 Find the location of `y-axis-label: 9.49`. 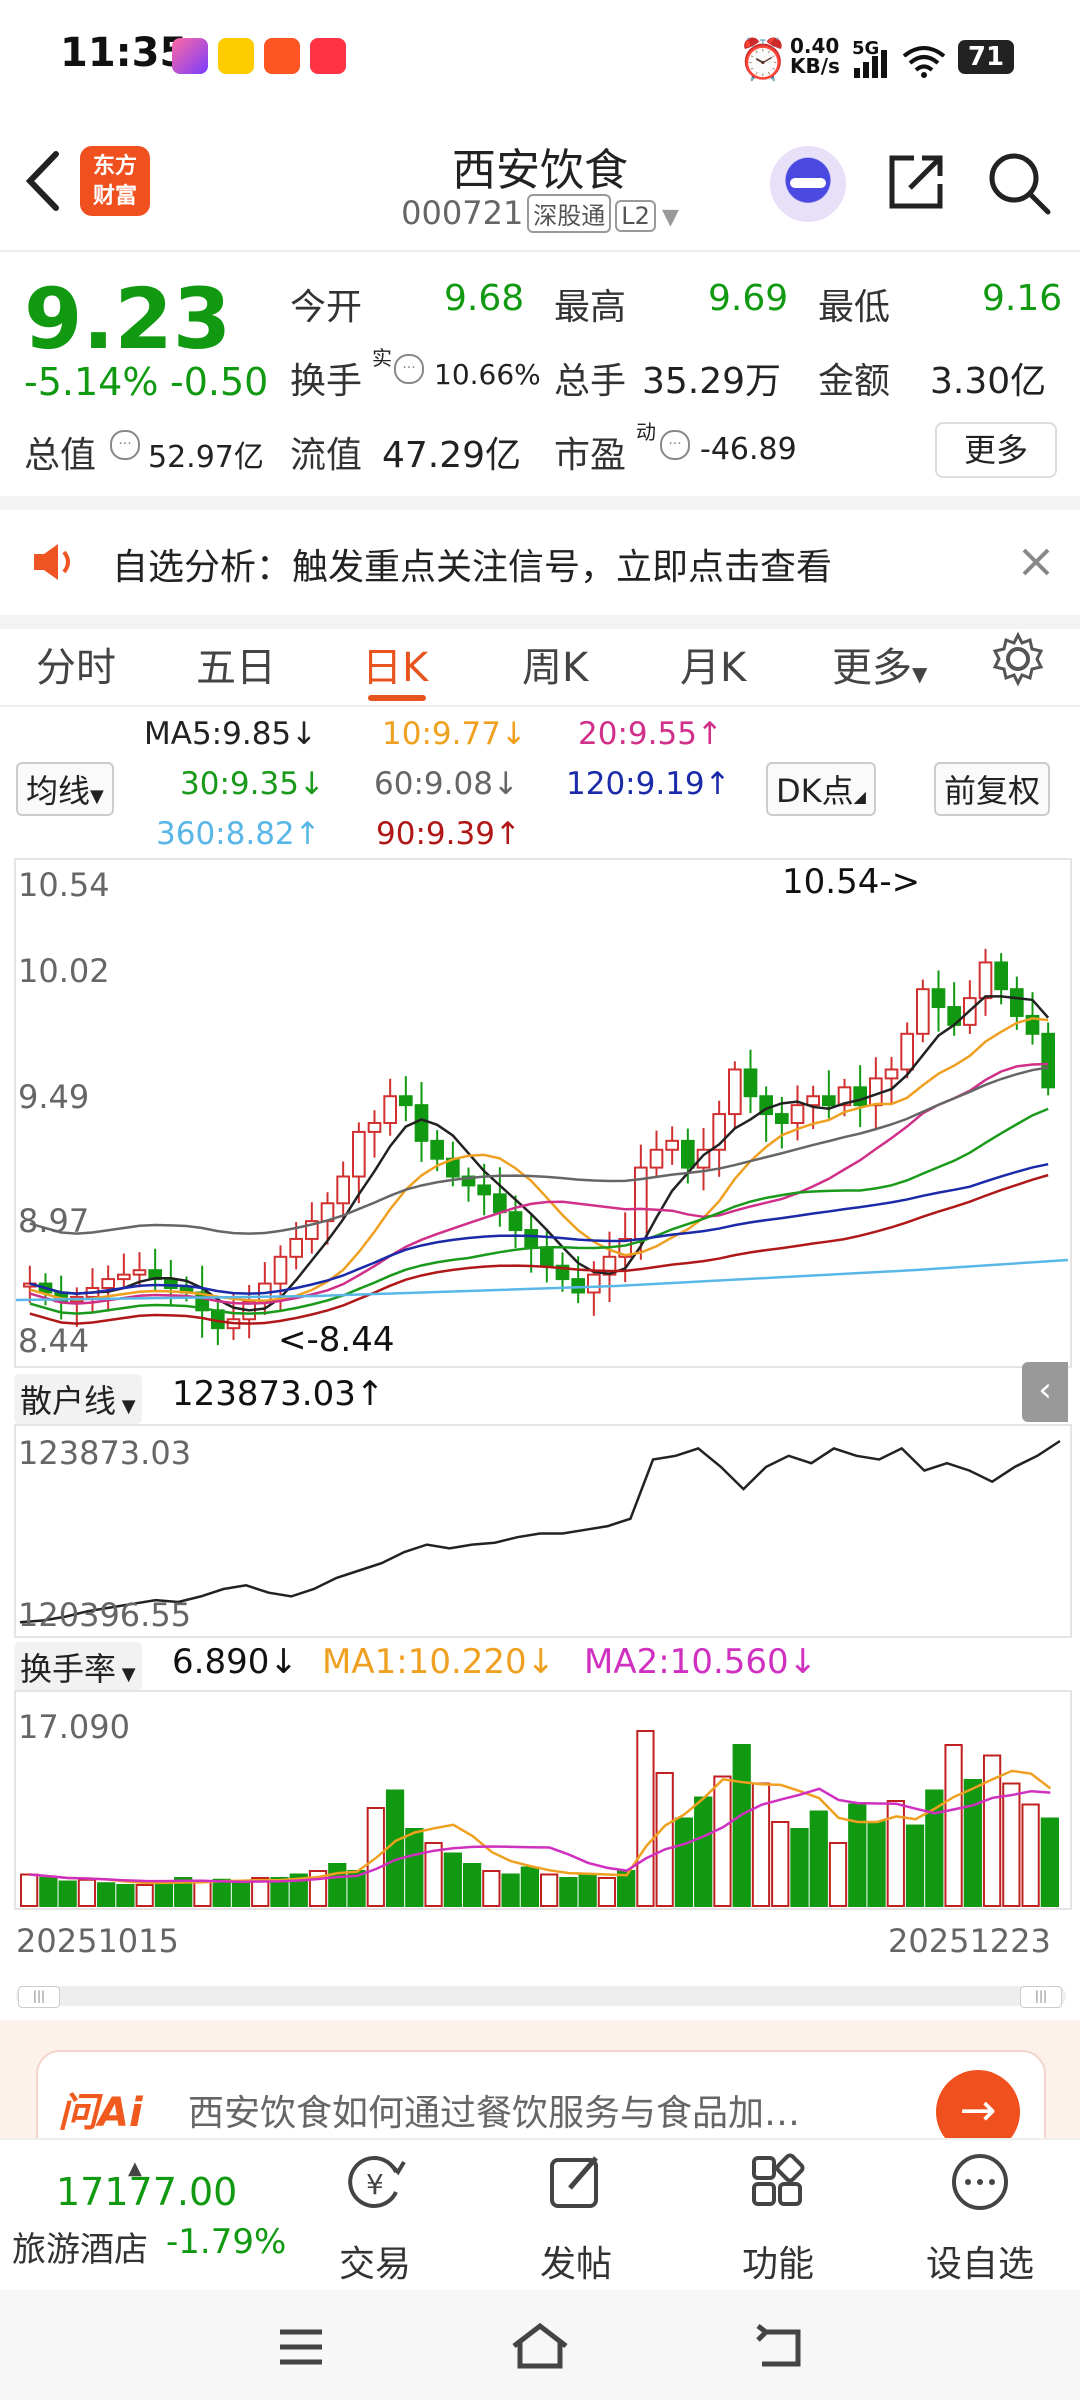

y-axis-label: 9.49 is located at coordinates (54, 1097).